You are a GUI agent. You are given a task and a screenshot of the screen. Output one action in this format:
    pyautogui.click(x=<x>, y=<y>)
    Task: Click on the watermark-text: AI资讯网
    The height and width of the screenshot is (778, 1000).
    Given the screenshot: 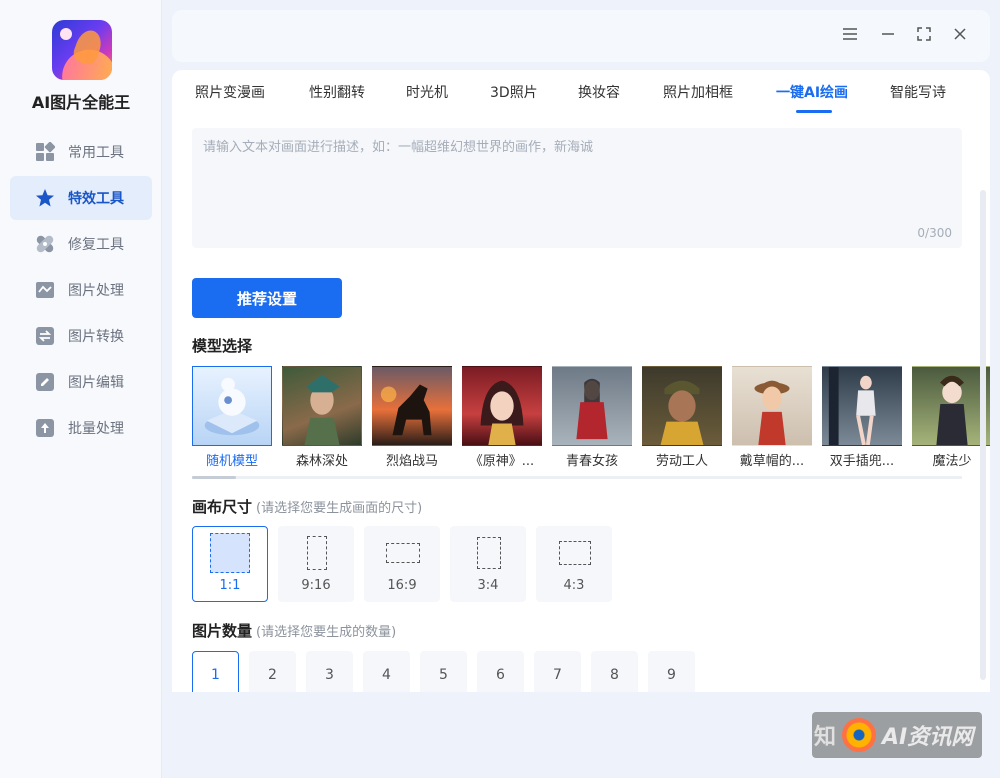 What is the action you would take?
    pyautogui.click(x=928, y=737)
    